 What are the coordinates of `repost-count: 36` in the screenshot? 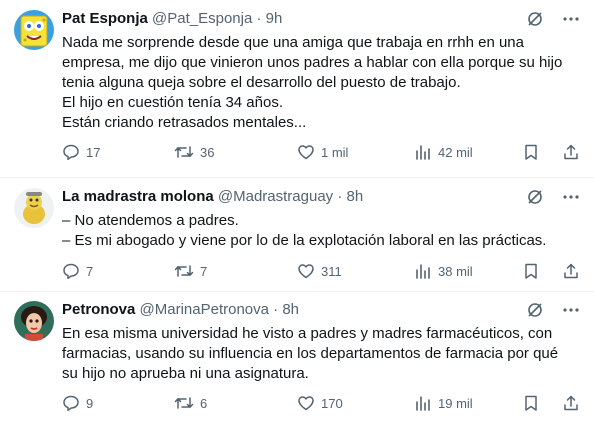 It's located at (207, 152).